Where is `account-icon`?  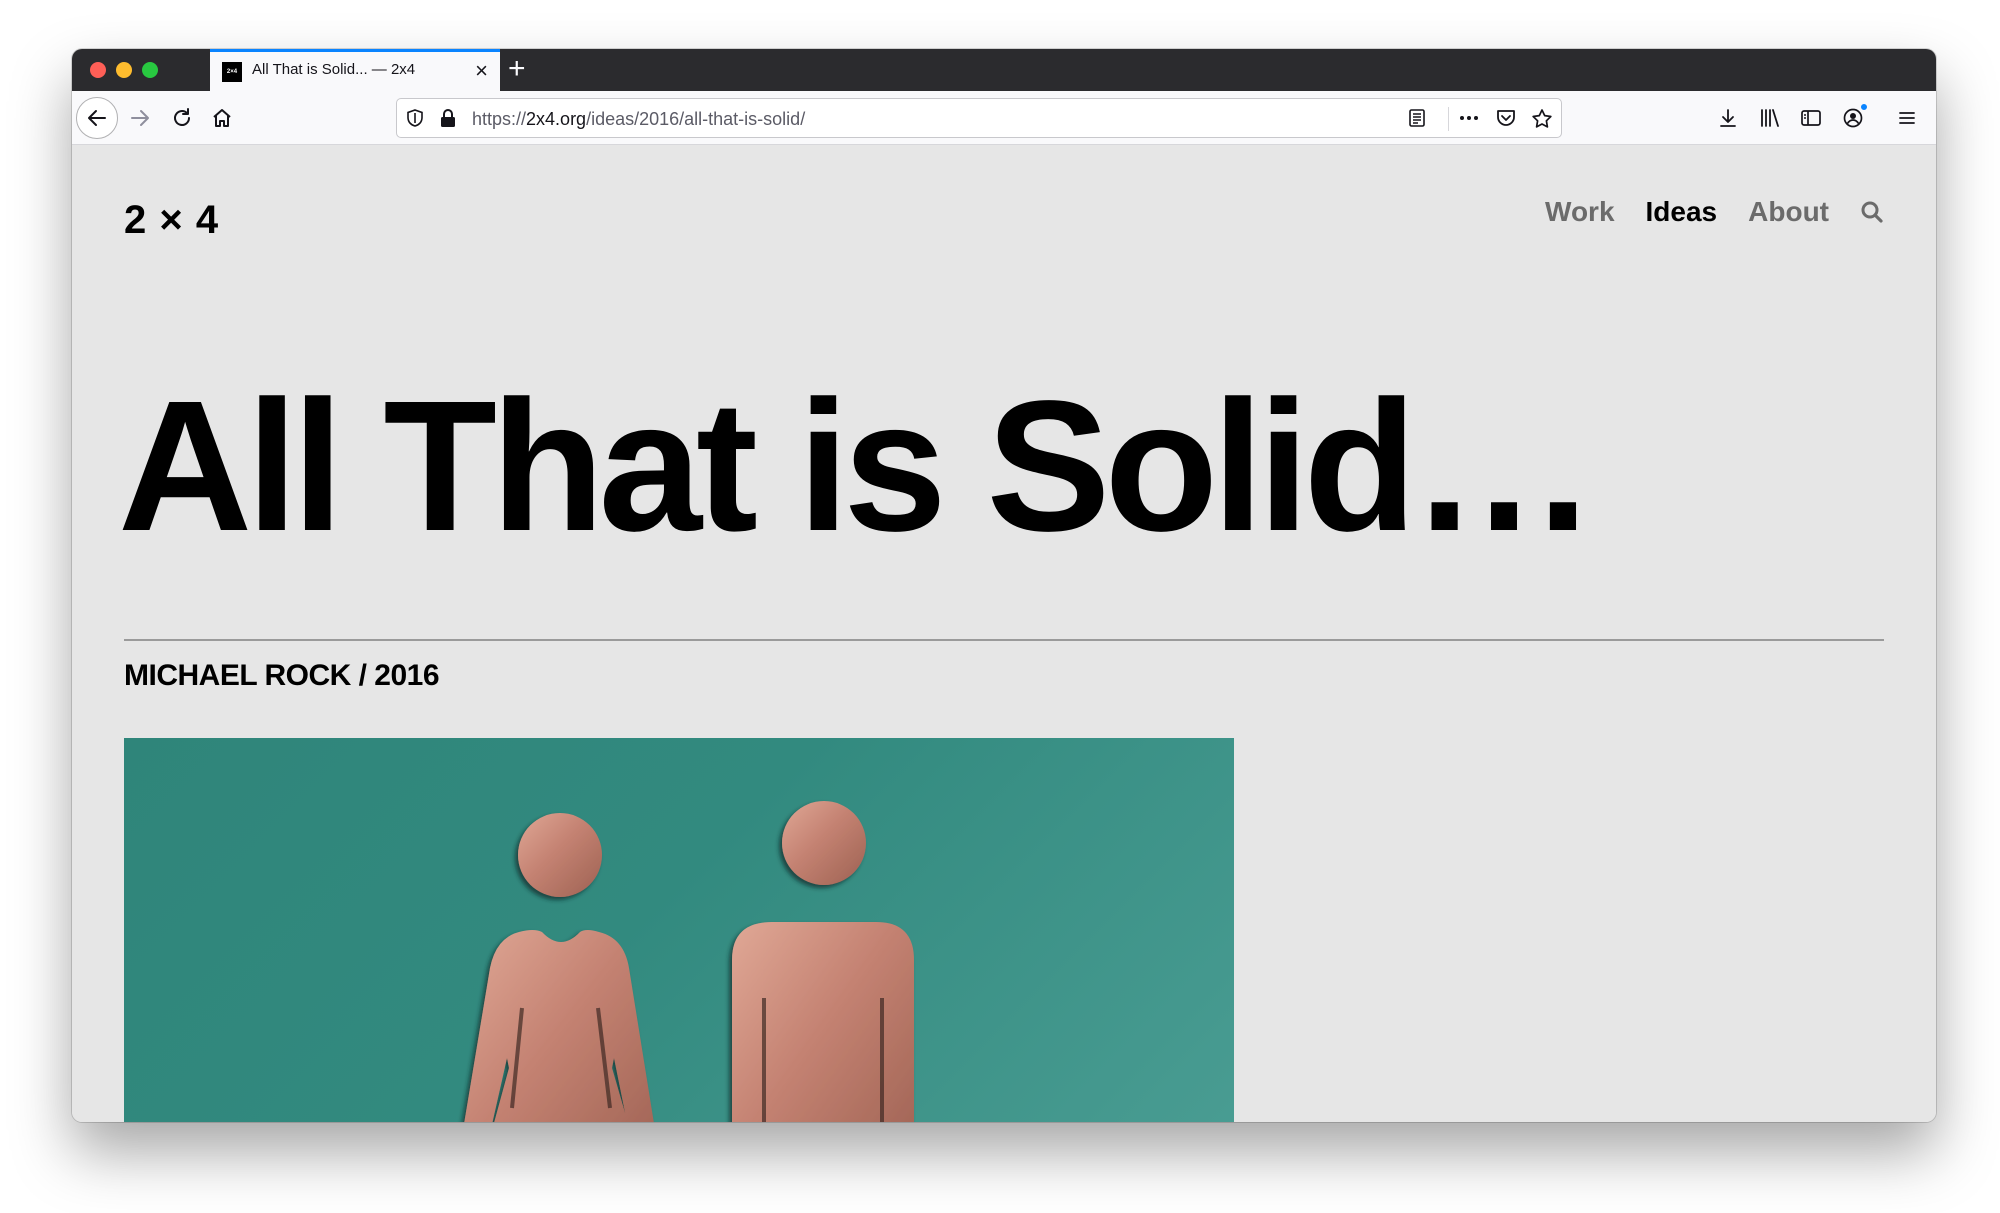
account-icon is located at coordinates (1853, 118).